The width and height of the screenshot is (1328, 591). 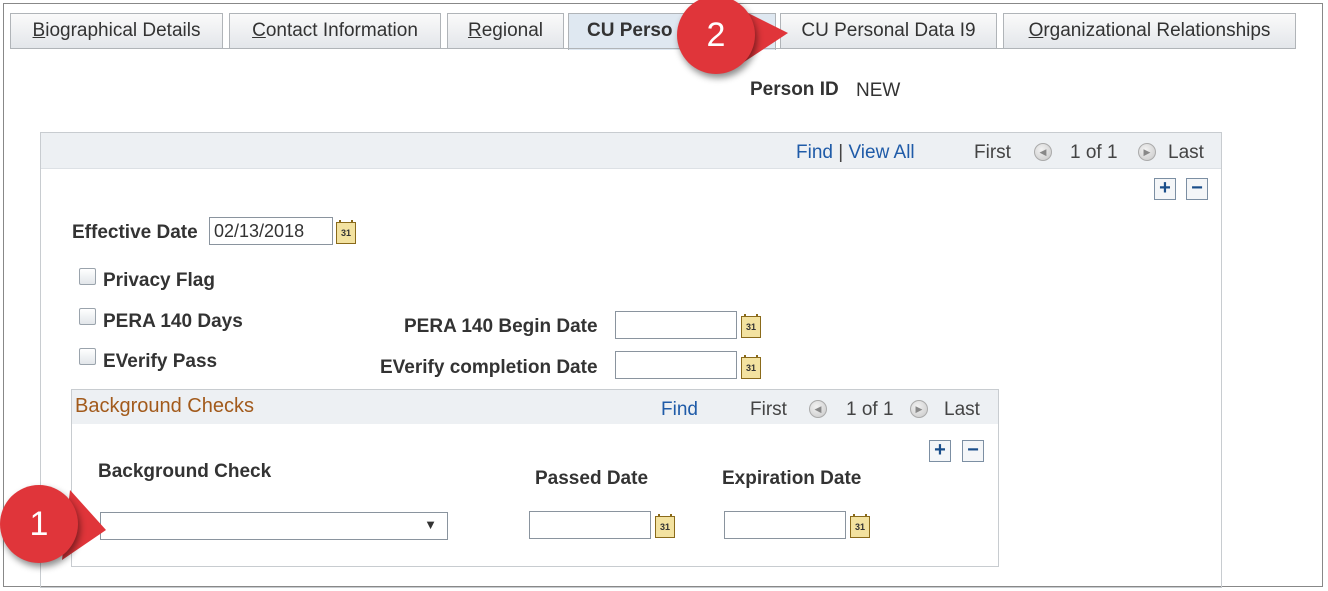 What do you see at coordinates (39, 524) in the screenshot?
I see `callout-badge-1: 1` at bounding box center [39, 524].